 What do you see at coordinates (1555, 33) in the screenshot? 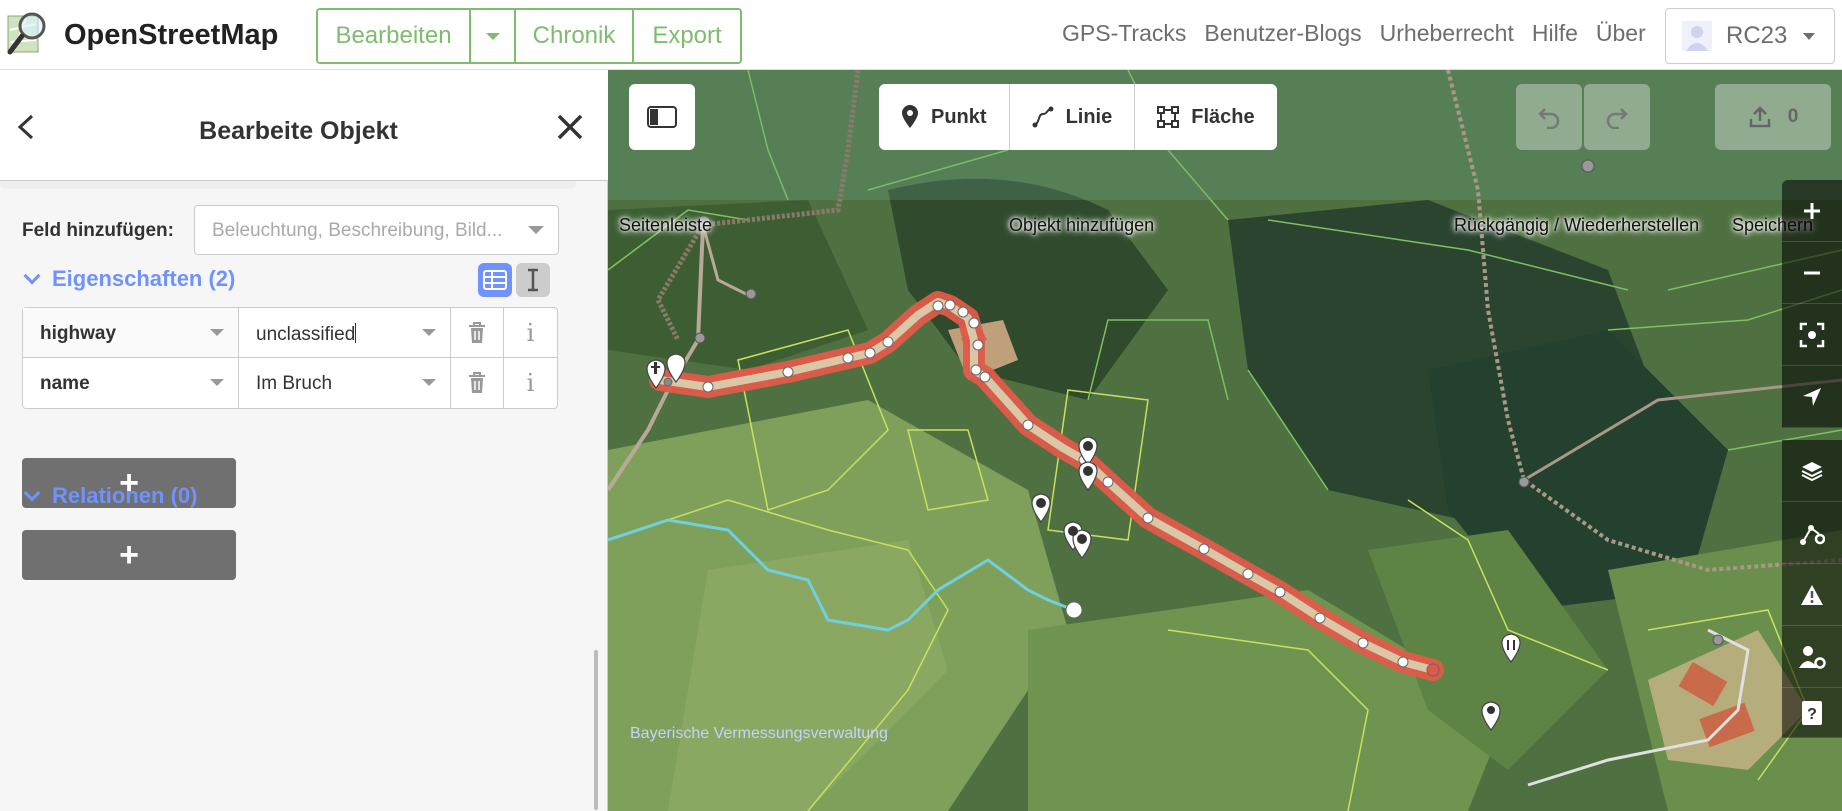
I see `nav-link-help: Hilfe` at bounding box center [1555, 33].